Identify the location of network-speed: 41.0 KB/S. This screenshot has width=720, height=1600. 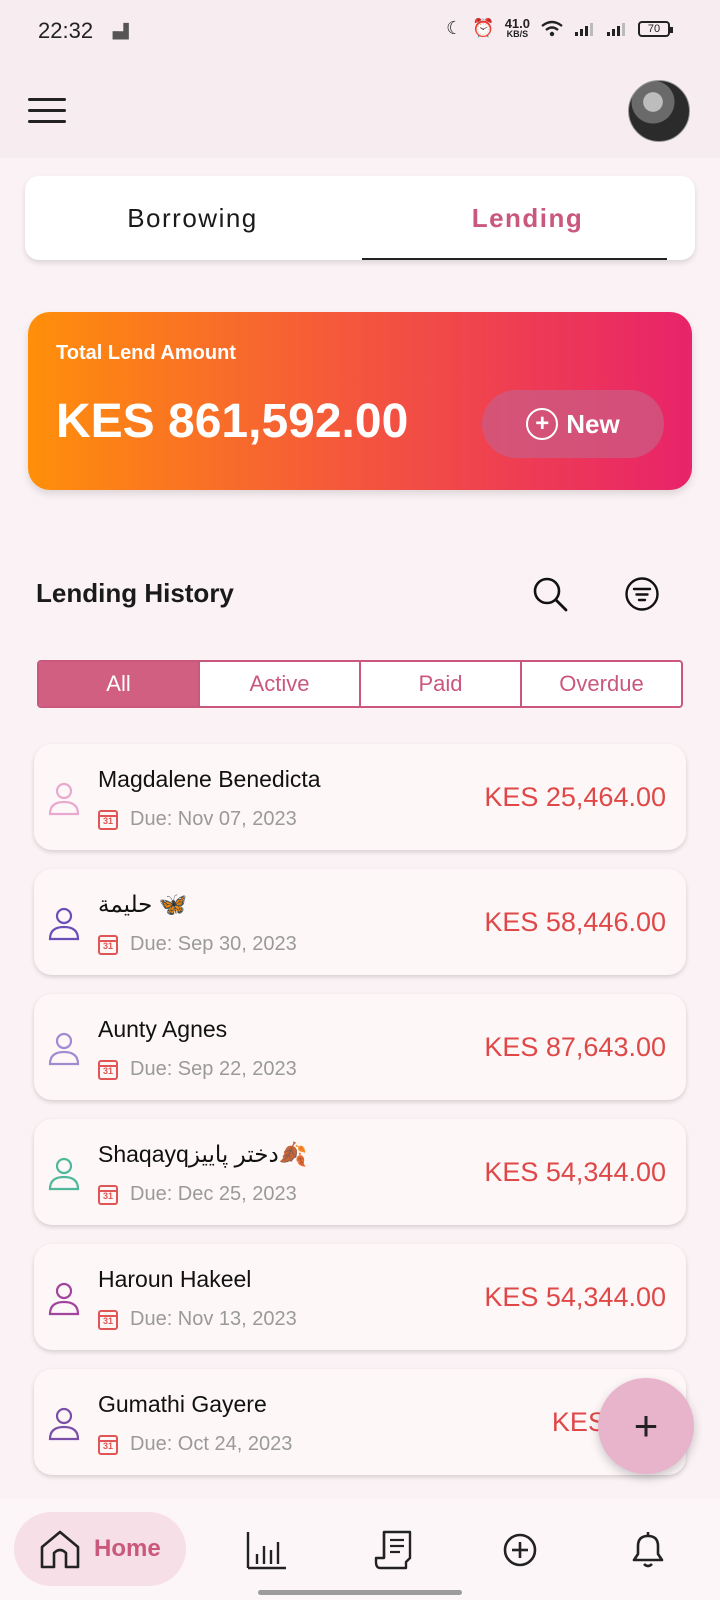
(517, 27).